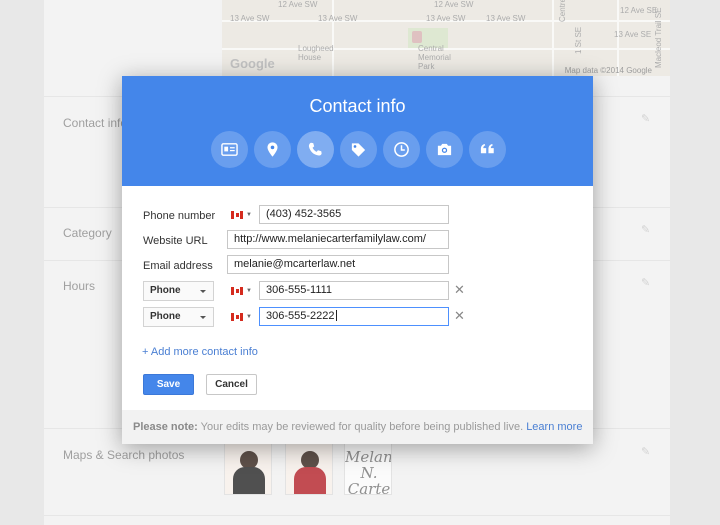 This screenshot has width=720, height=525. I want to click on category-description, so click(487, 149).